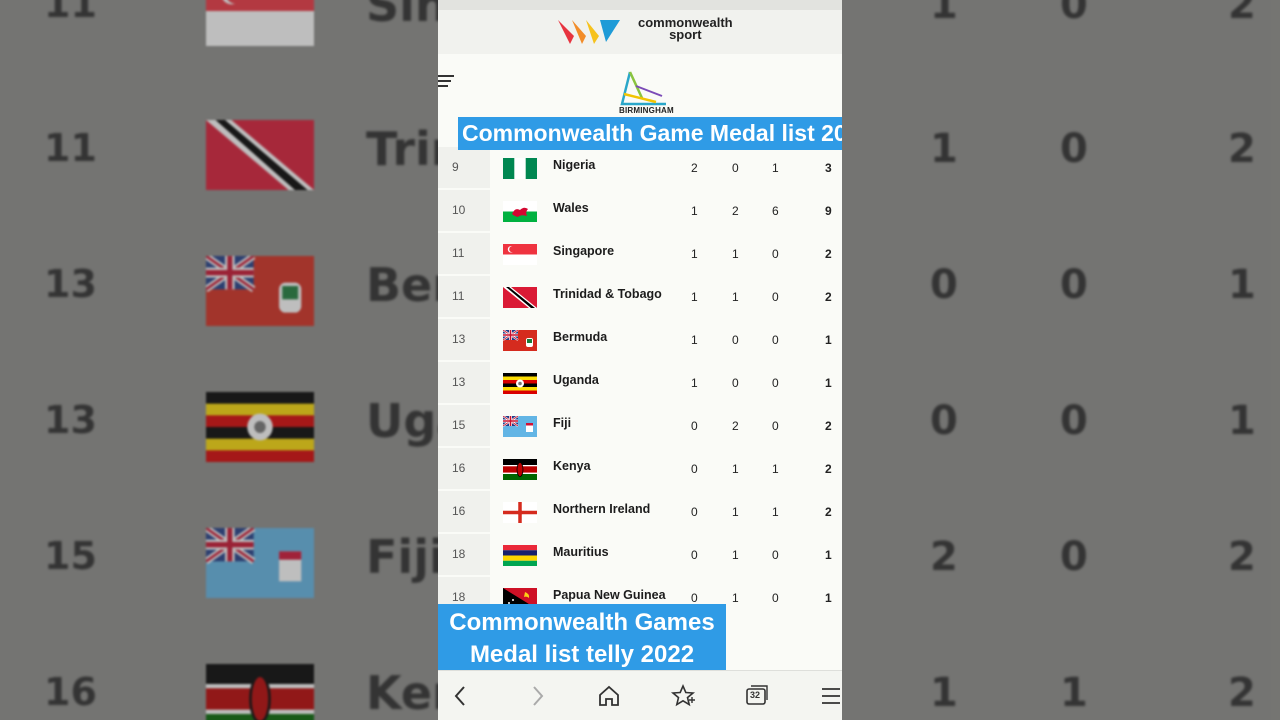  What do you see at coordinates (640, 339) in the screenshot?
I see `table-row: 13 Bermuda 1 0 0 1` at bounding box center [640, 339].